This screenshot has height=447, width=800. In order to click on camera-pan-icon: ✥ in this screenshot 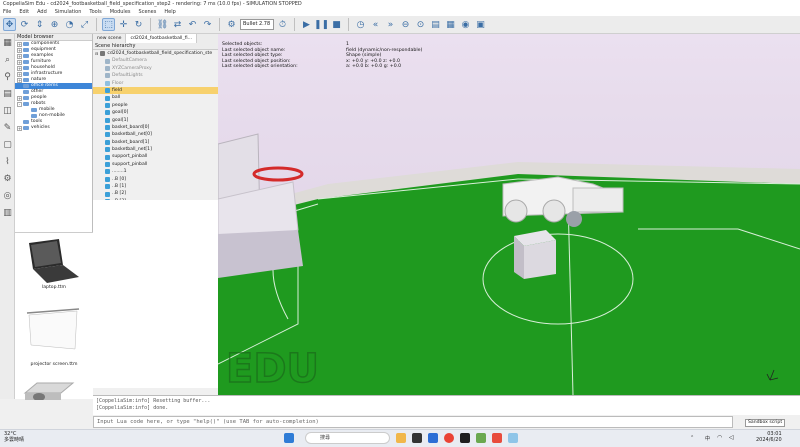, I will do `click(9, 24)`.